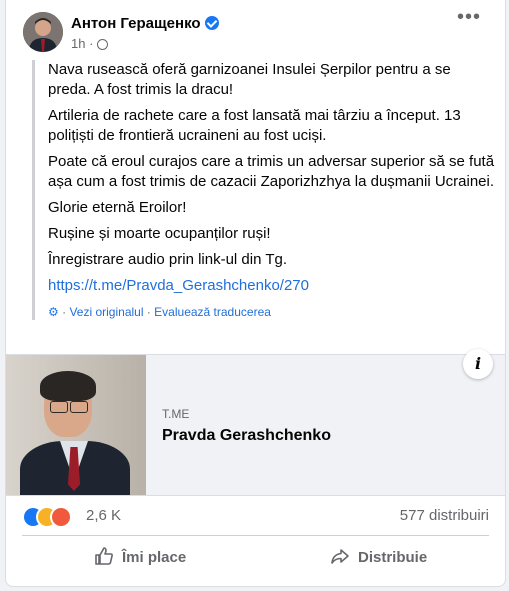 Image resolution: width=509 pixels, height=591 pixels. I want to click on author-name-text: Антон Геращенко, so click(136, 23).